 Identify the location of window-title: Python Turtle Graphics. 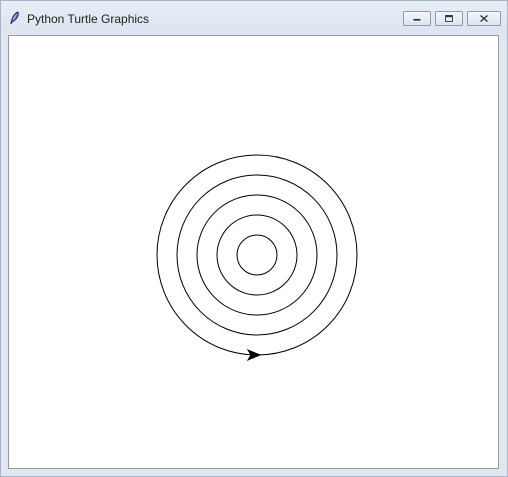
(88, 19).